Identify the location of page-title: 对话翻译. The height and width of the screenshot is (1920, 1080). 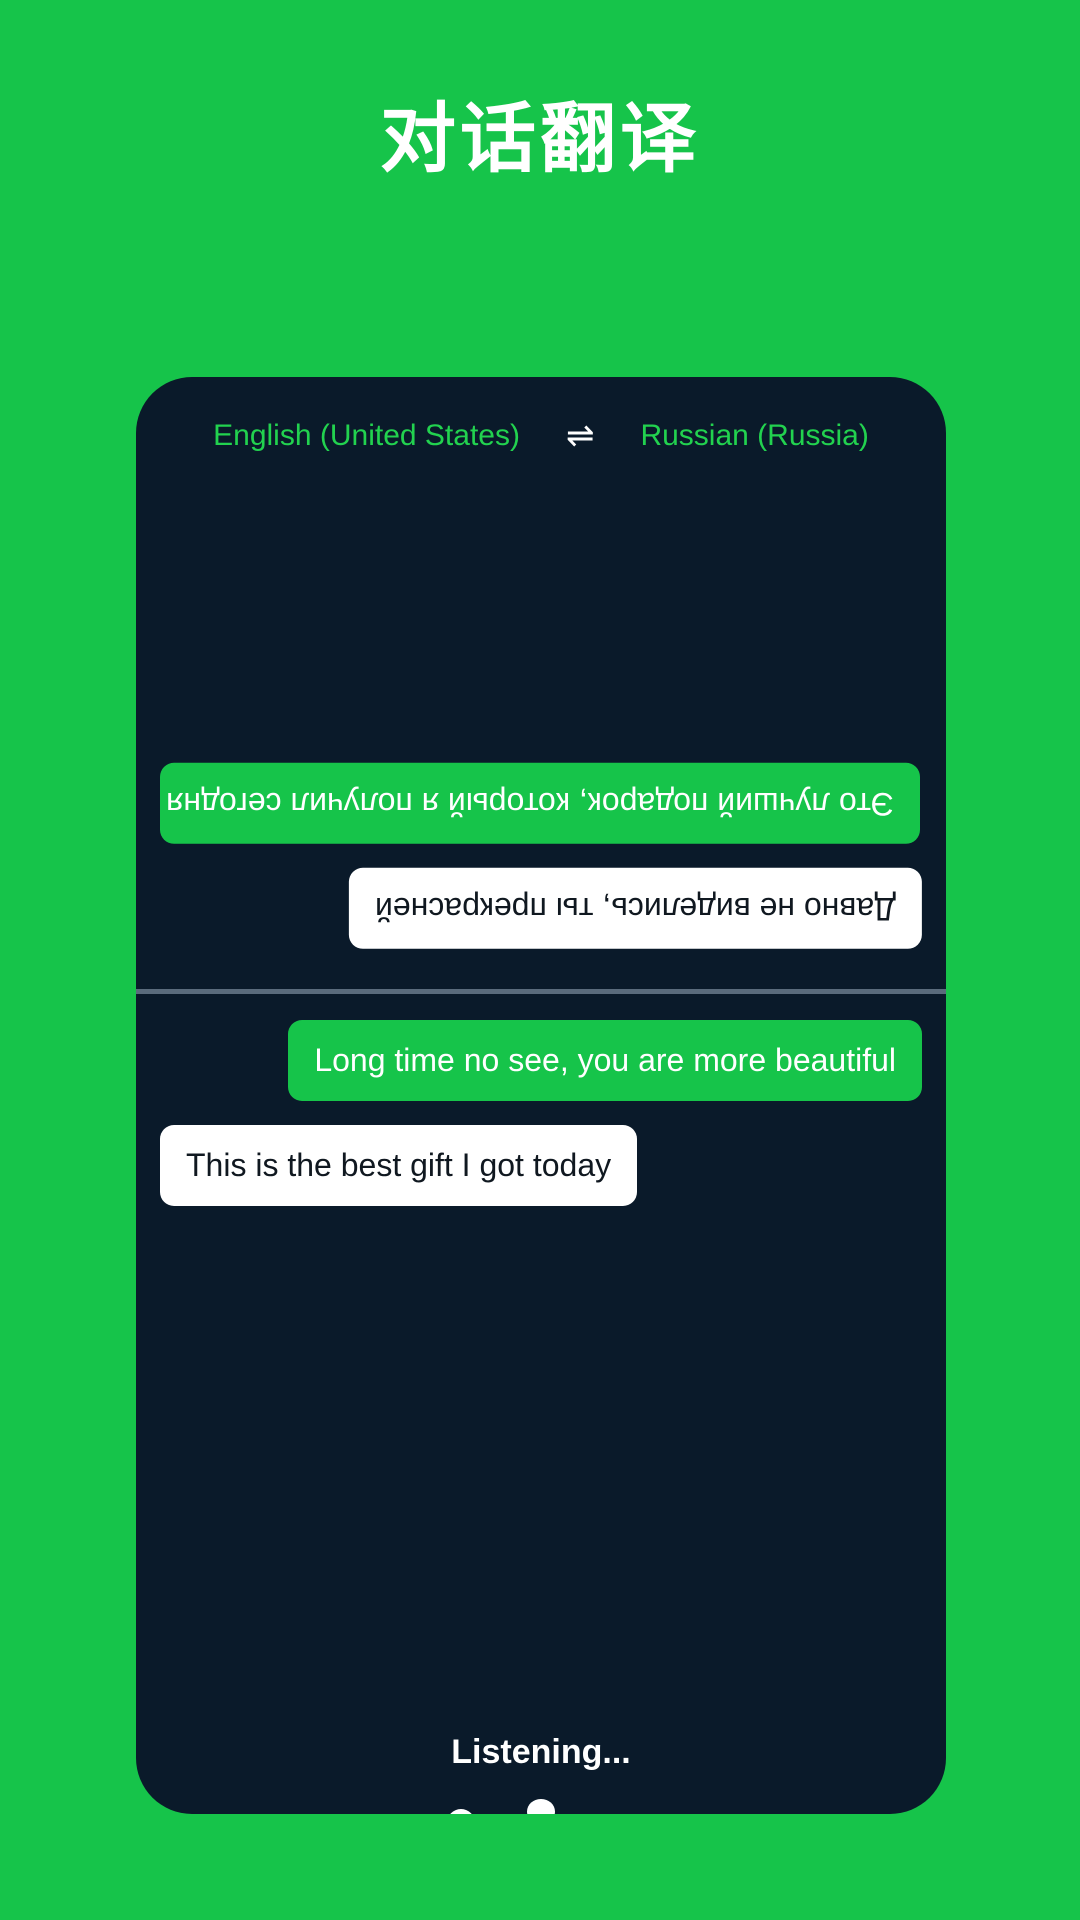
(540, 139).